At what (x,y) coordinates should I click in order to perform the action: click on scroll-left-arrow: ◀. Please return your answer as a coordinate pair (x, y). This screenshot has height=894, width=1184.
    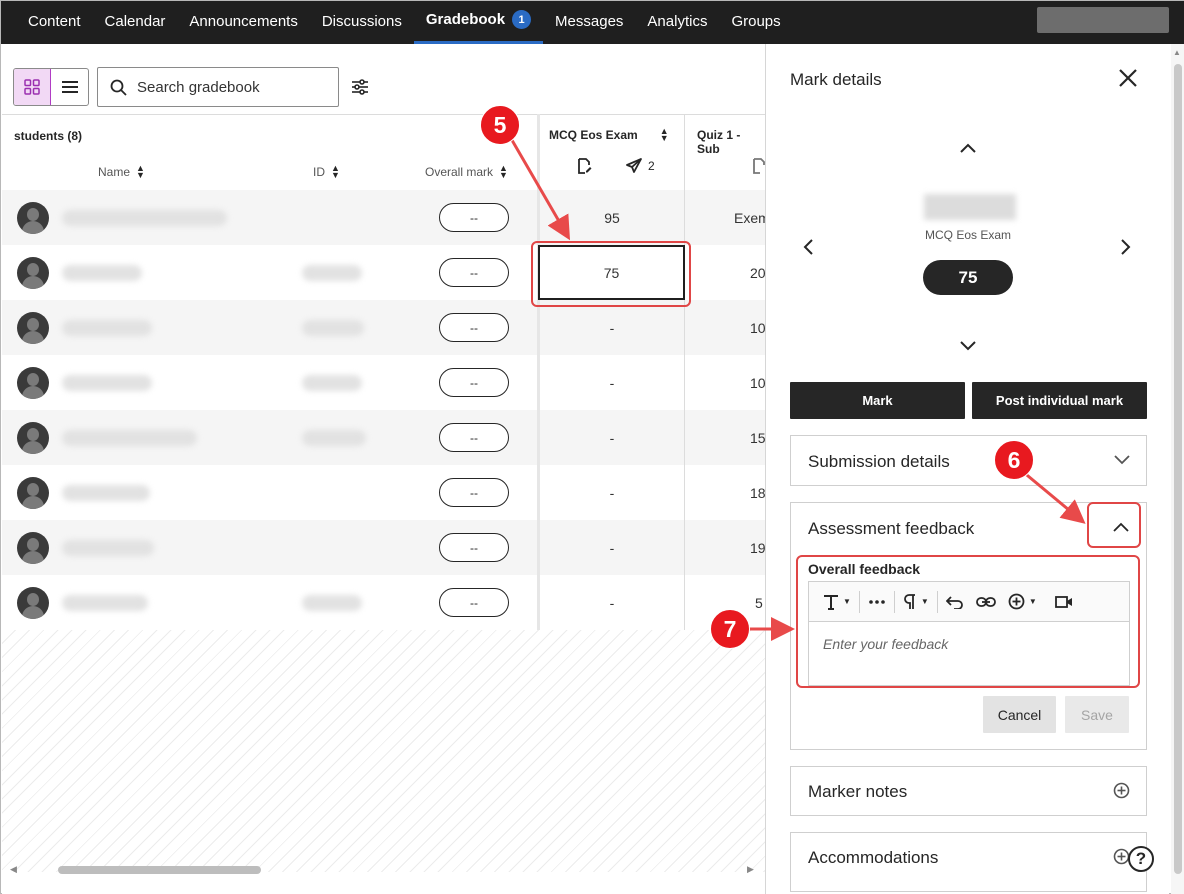
    Looking at the image, I should click on (13, 869).